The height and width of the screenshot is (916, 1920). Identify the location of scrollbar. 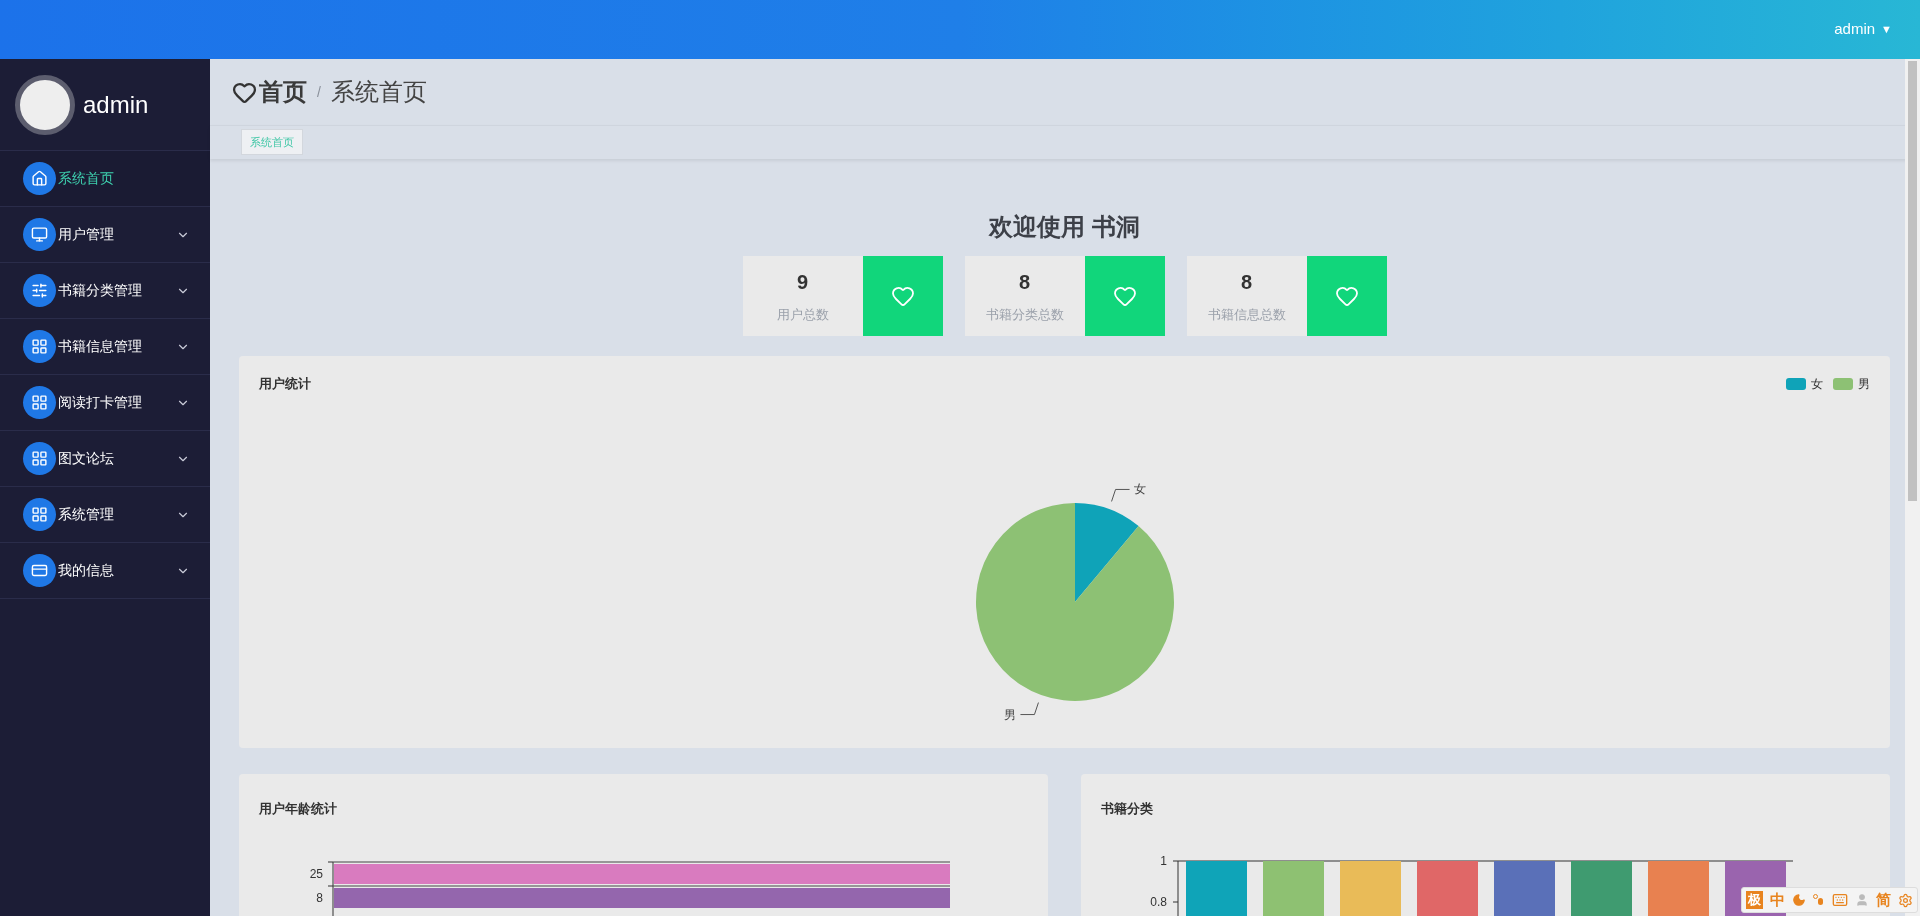
(1912, 487).